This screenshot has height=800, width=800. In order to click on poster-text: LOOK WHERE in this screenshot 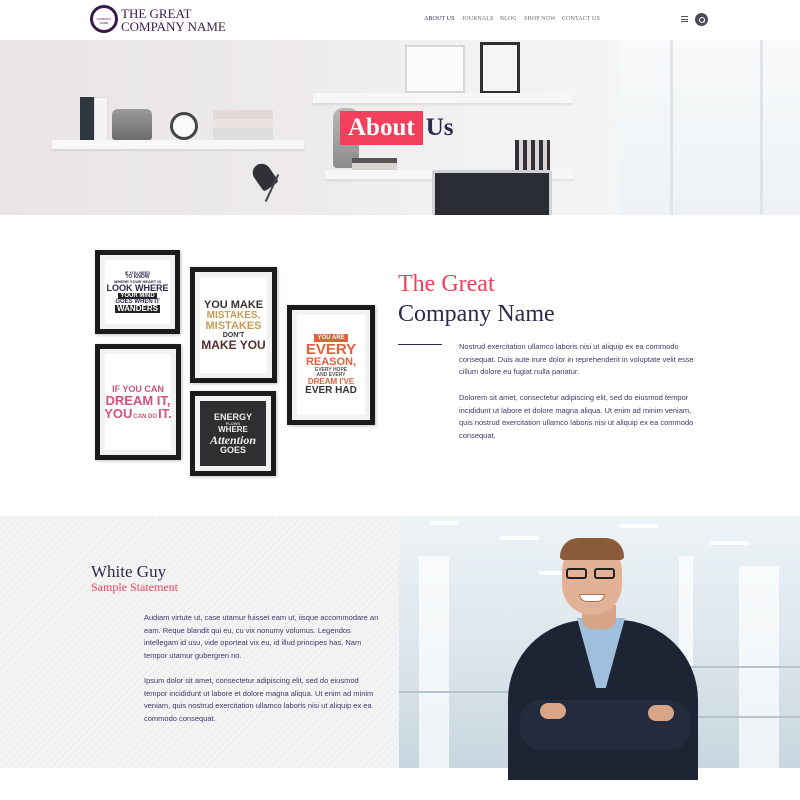, I will do `click(137, 288)`.